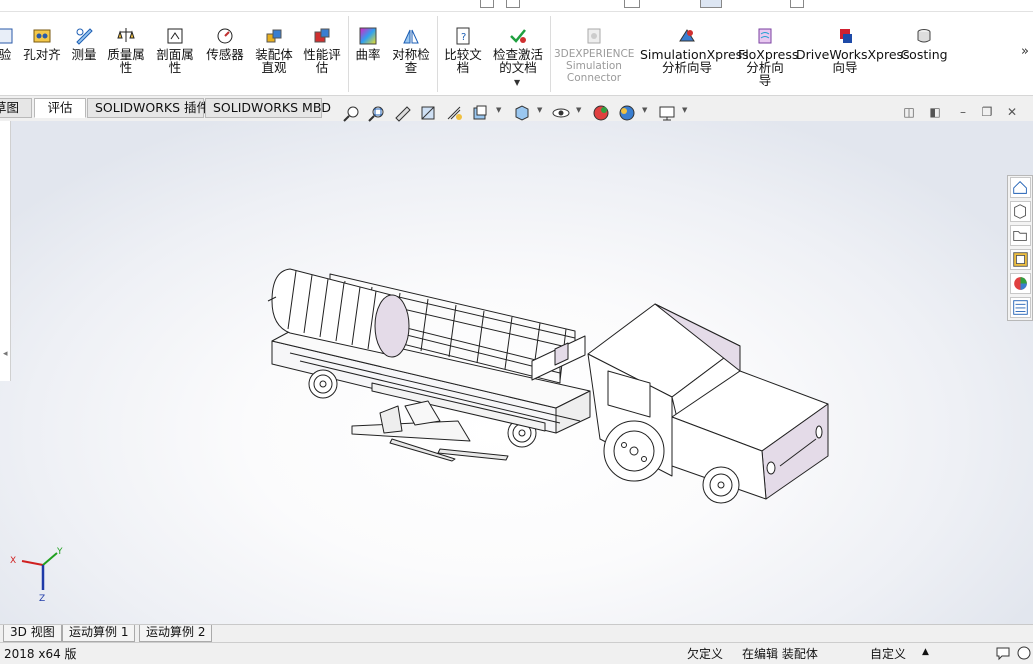 This screenshot has width=1033, height=664. What do you see at coordinates (1020, 187) in the screenshot?
I see `home-icon` at bounding box center [1020, 187].